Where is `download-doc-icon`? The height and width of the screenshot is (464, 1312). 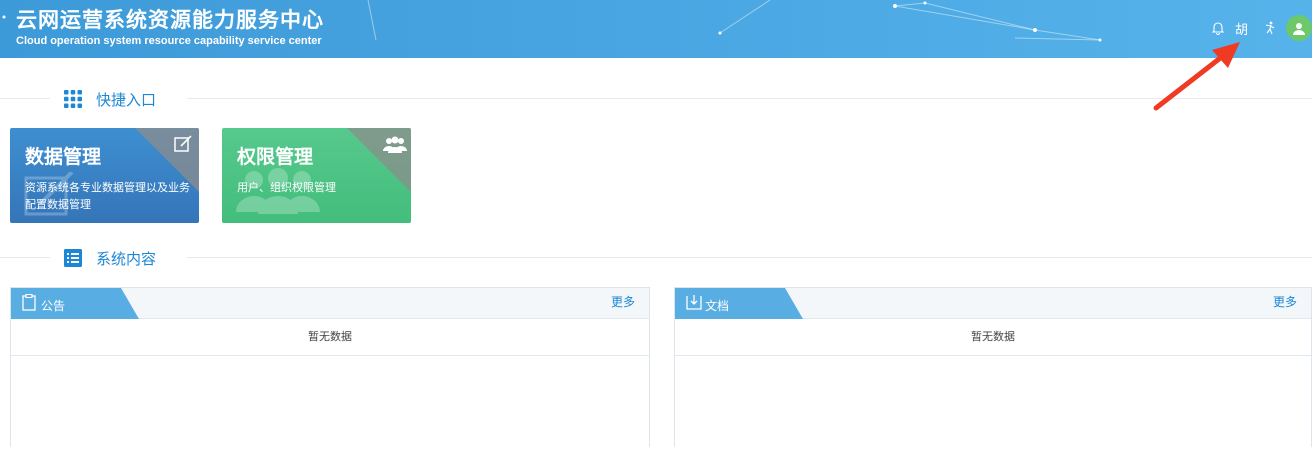 download-doc-icon is located at coordinates (694, 302).